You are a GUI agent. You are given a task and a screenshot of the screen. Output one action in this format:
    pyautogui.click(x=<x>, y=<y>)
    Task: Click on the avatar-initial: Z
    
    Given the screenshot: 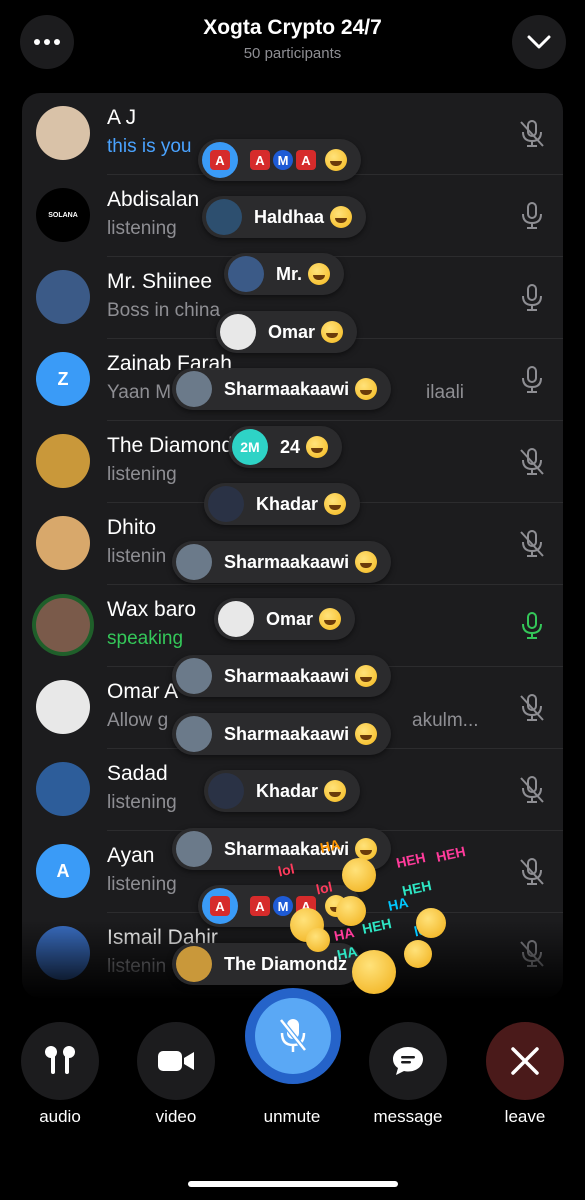 What is the action you would take?
    pyautogui.click(x=63, y=378)
    